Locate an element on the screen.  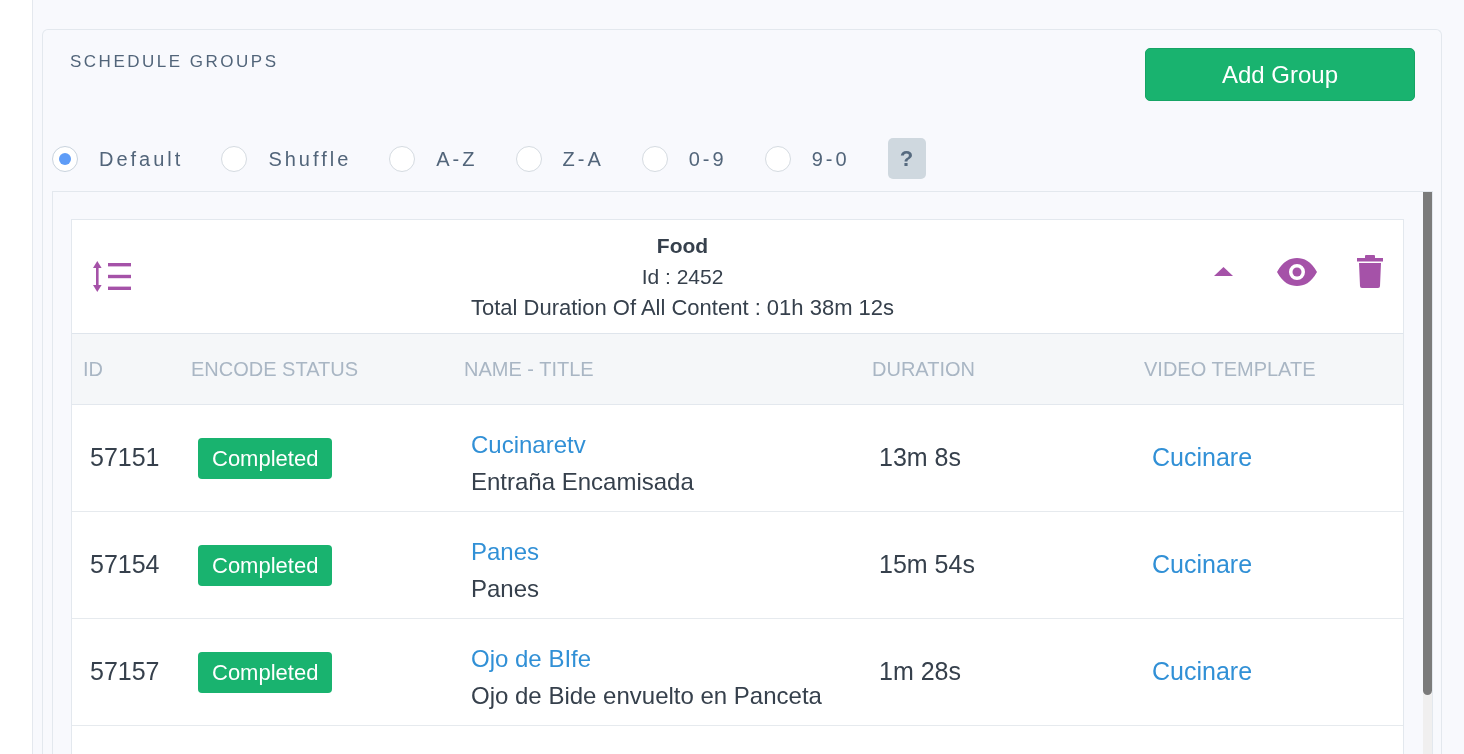
table-cell-text: 57154 is located at coordinates (125, 565).